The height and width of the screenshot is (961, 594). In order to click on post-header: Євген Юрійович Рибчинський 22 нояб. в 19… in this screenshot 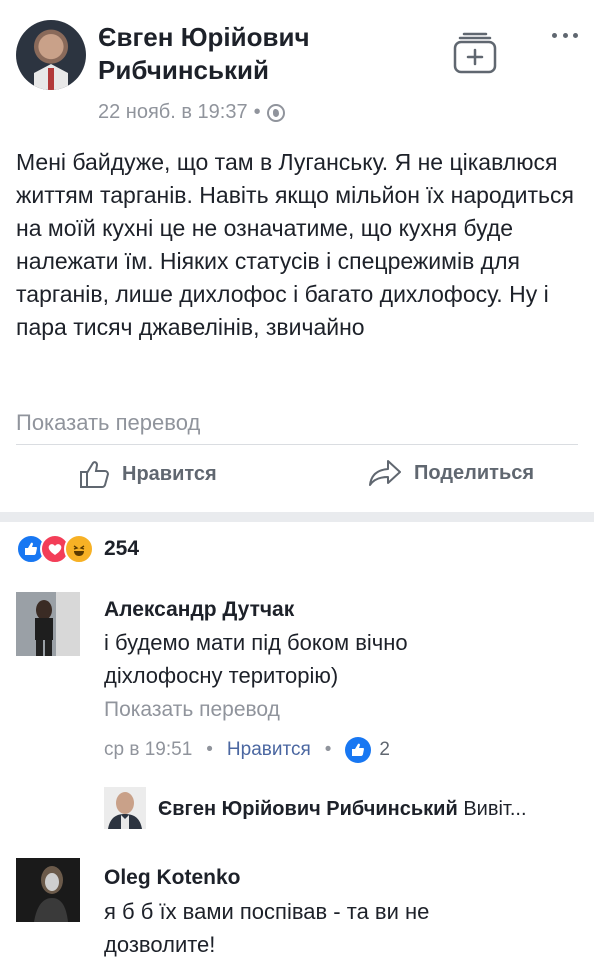, I will do `click(297, 70)`.